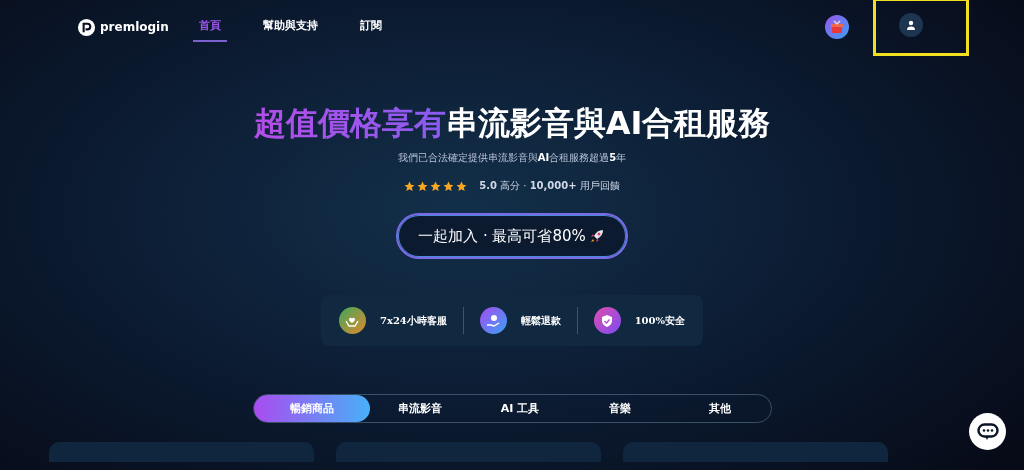  What do you see at coordinates (493, 320) in the screenshot?
I see `coin-hand-icon` at bounding box center [493, 320].